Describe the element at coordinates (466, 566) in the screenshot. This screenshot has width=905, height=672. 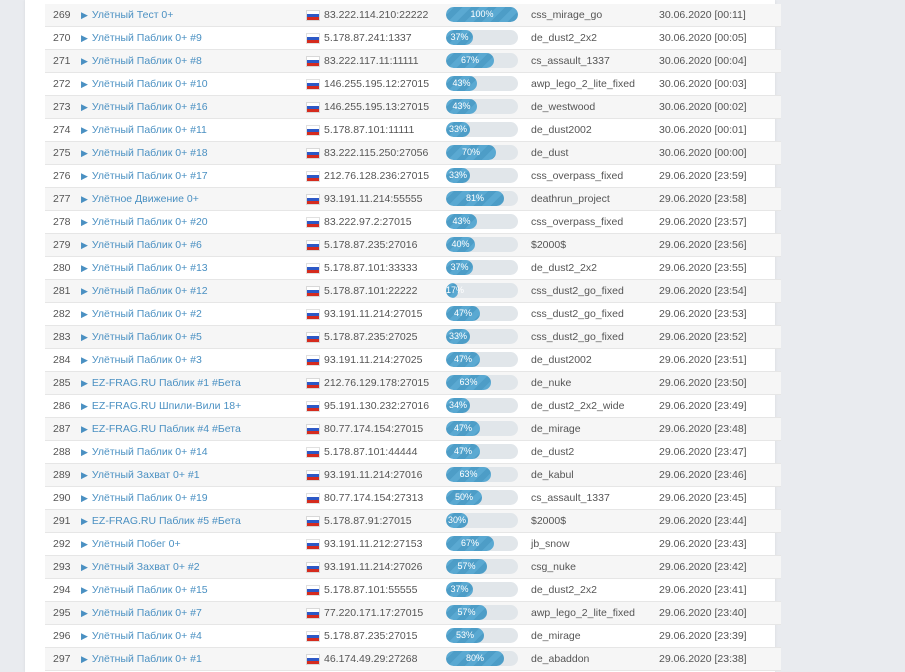
I see `load-percent: 57%` at that location.